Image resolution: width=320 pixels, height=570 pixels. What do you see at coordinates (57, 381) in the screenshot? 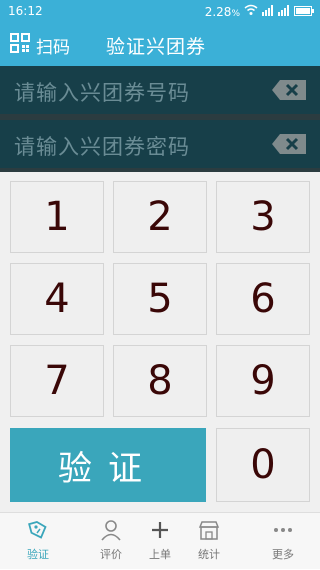
I see `key-7: 7` at bounding box center [57, 381].